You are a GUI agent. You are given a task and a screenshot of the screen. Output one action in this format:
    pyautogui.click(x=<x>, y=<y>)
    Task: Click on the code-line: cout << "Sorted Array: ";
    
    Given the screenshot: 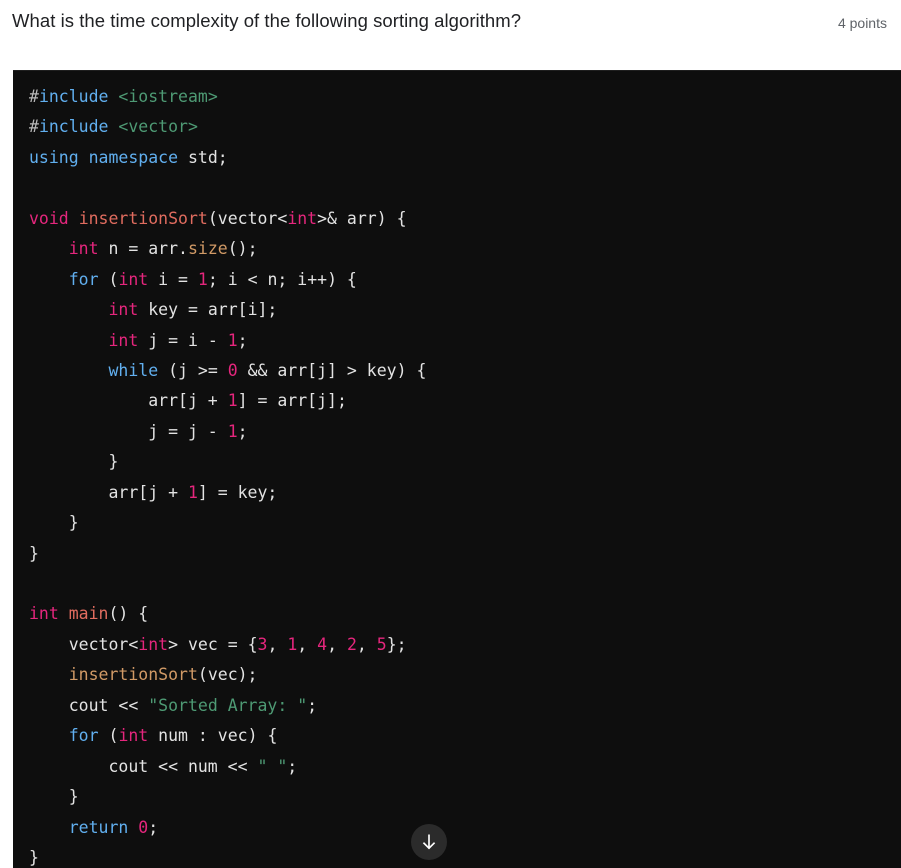 What is the action you would take?
    pyautogui.click(x=465, y=706)
    